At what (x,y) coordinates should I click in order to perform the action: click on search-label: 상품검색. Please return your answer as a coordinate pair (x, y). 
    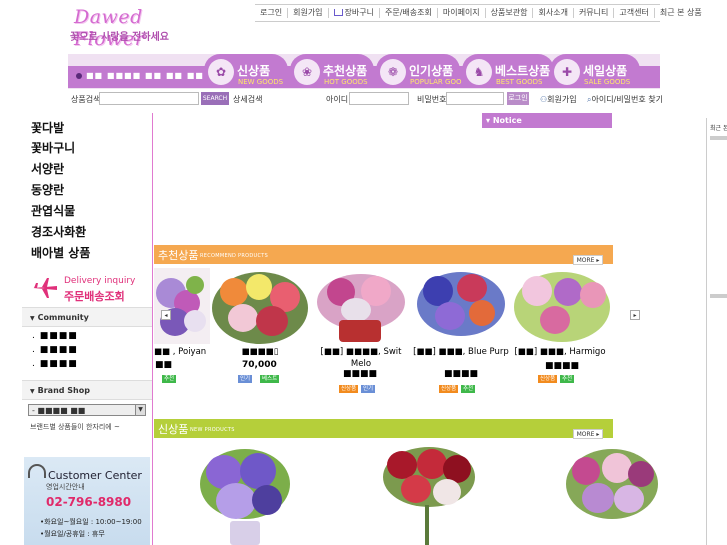
    Looking at the image, I should click on (86, 99).